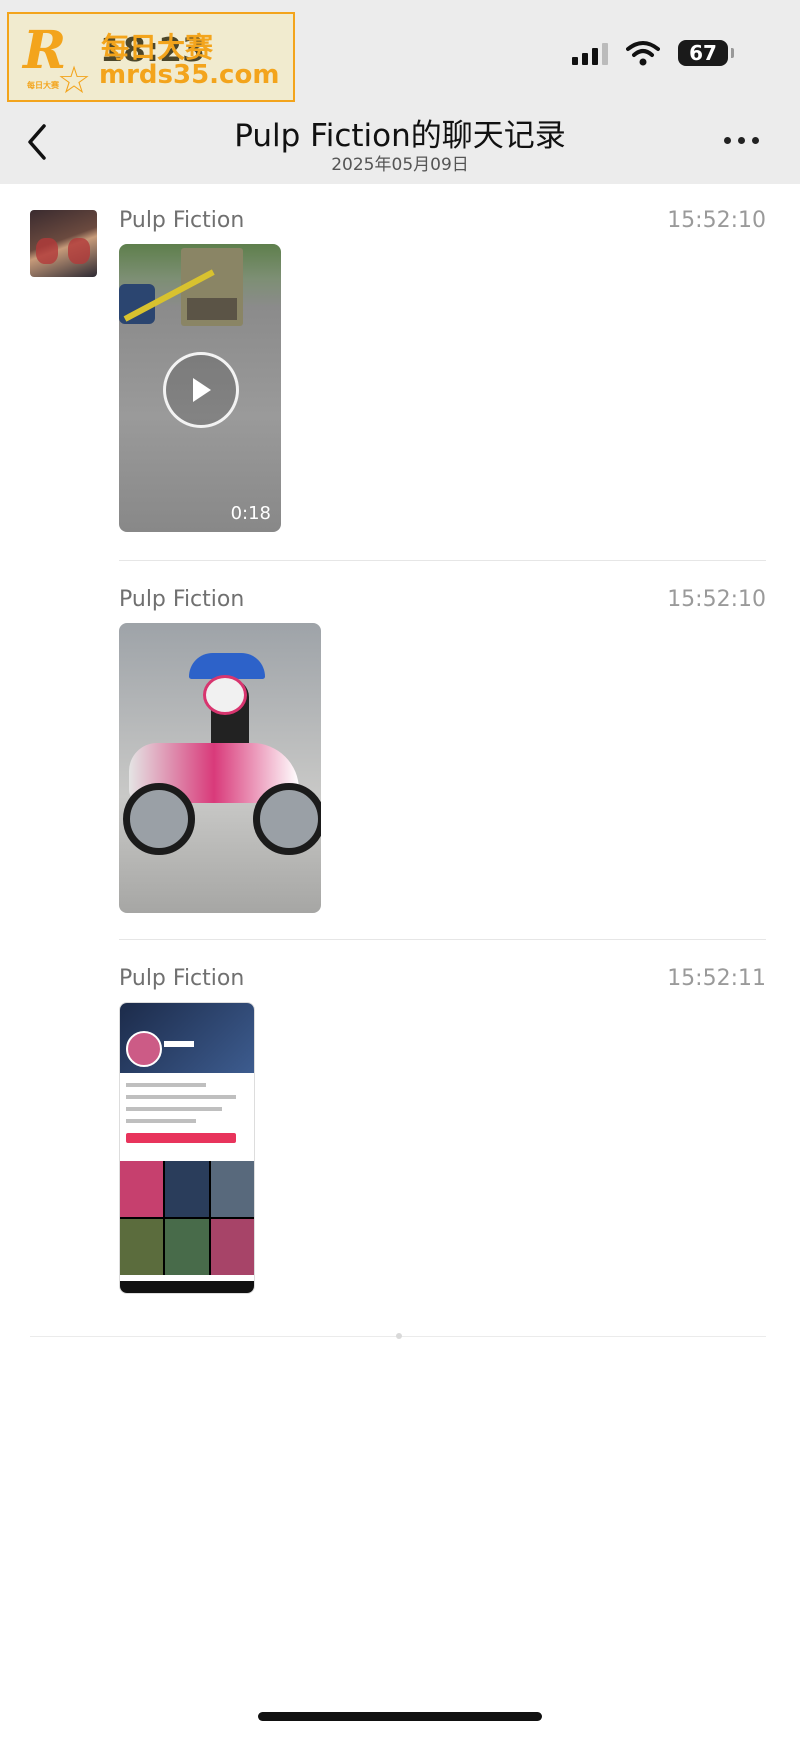 Image resolution: width=800 pixels, height=1738 pixels. What do you see at coordinates (144, 1049) in the screenshot?
I see `screenshot-avatar` at bounding box center [144, 1049].